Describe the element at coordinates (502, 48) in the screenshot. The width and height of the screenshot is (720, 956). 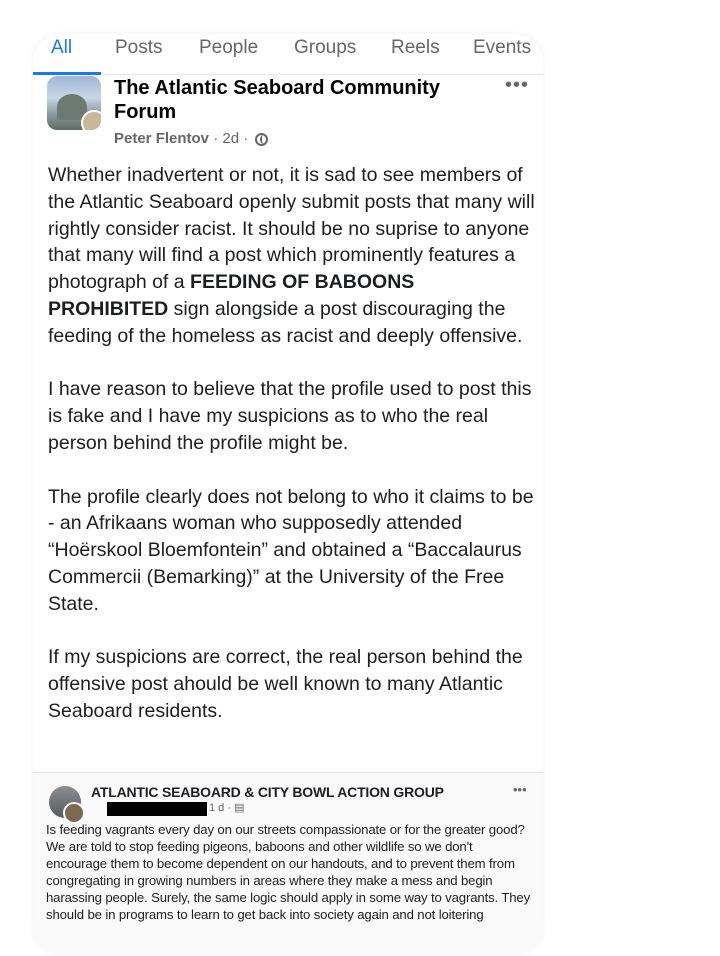
I see `tab-events: Events` at that location.